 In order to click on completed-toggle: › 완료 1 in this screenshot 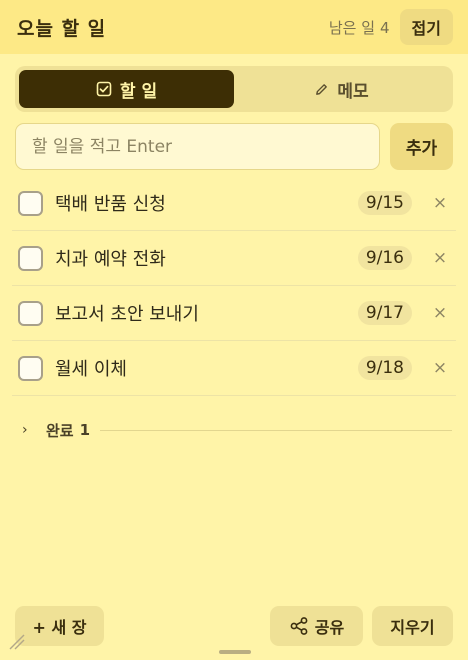, I will do `click(237, 430)`.